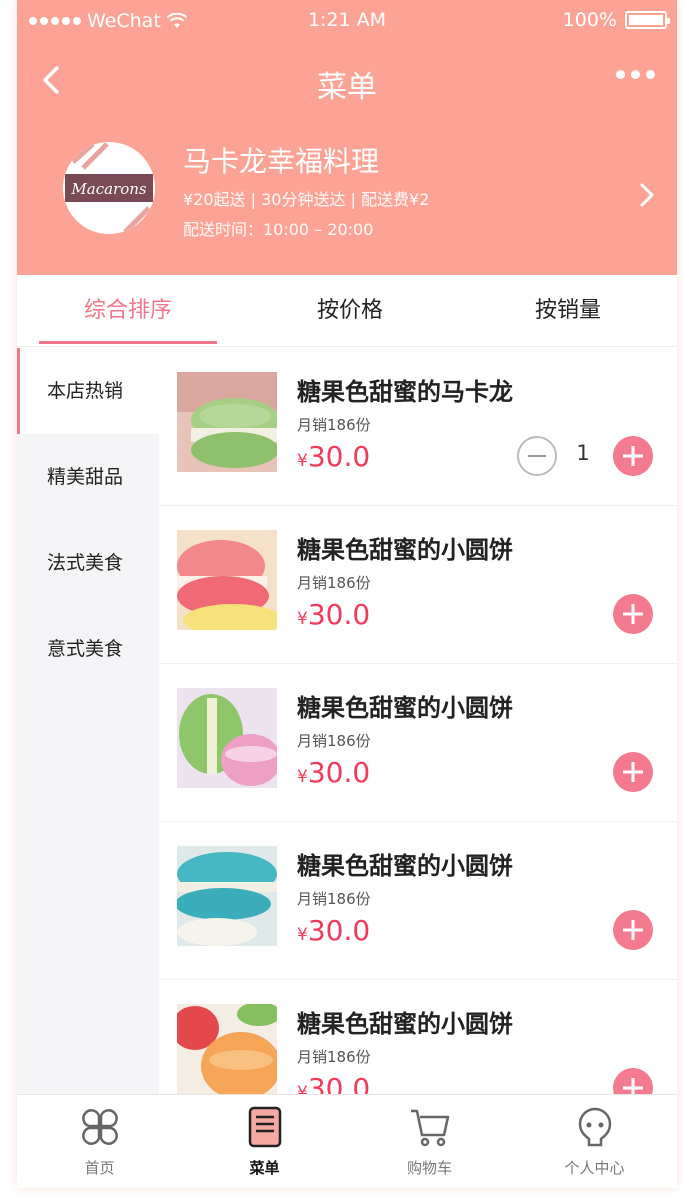 The width and height of the screenshot is (685, 1201). What do you see at coordinates (278, 229) in the screenshot?
I see `delivery-time: 配送时间：10:00 – 20:00` at bounding box center [278, 229].